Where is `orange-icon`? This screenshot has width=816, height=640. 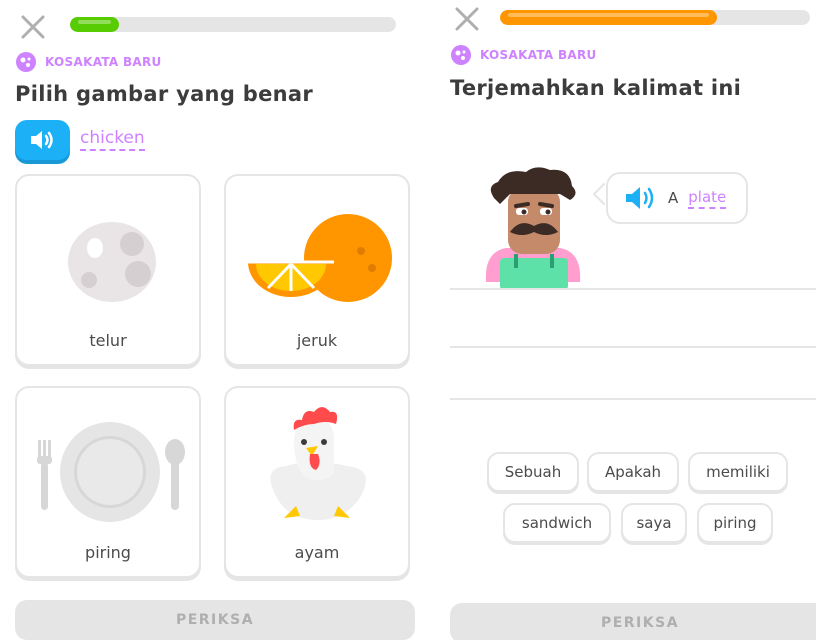 orange-icon is located at coordinates (320, 258).